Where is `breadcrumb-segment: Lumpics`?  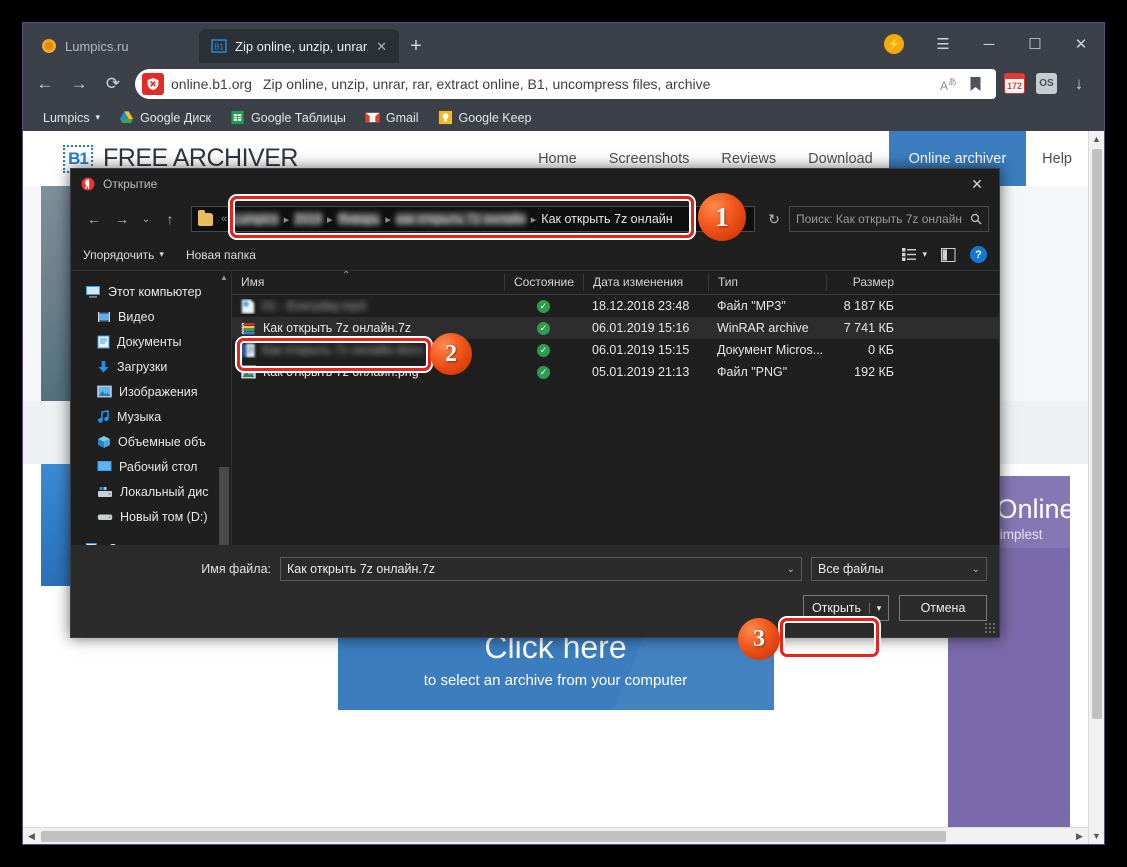
breadcrumb-segment: Lumpics is located at coordinates (255, 219).